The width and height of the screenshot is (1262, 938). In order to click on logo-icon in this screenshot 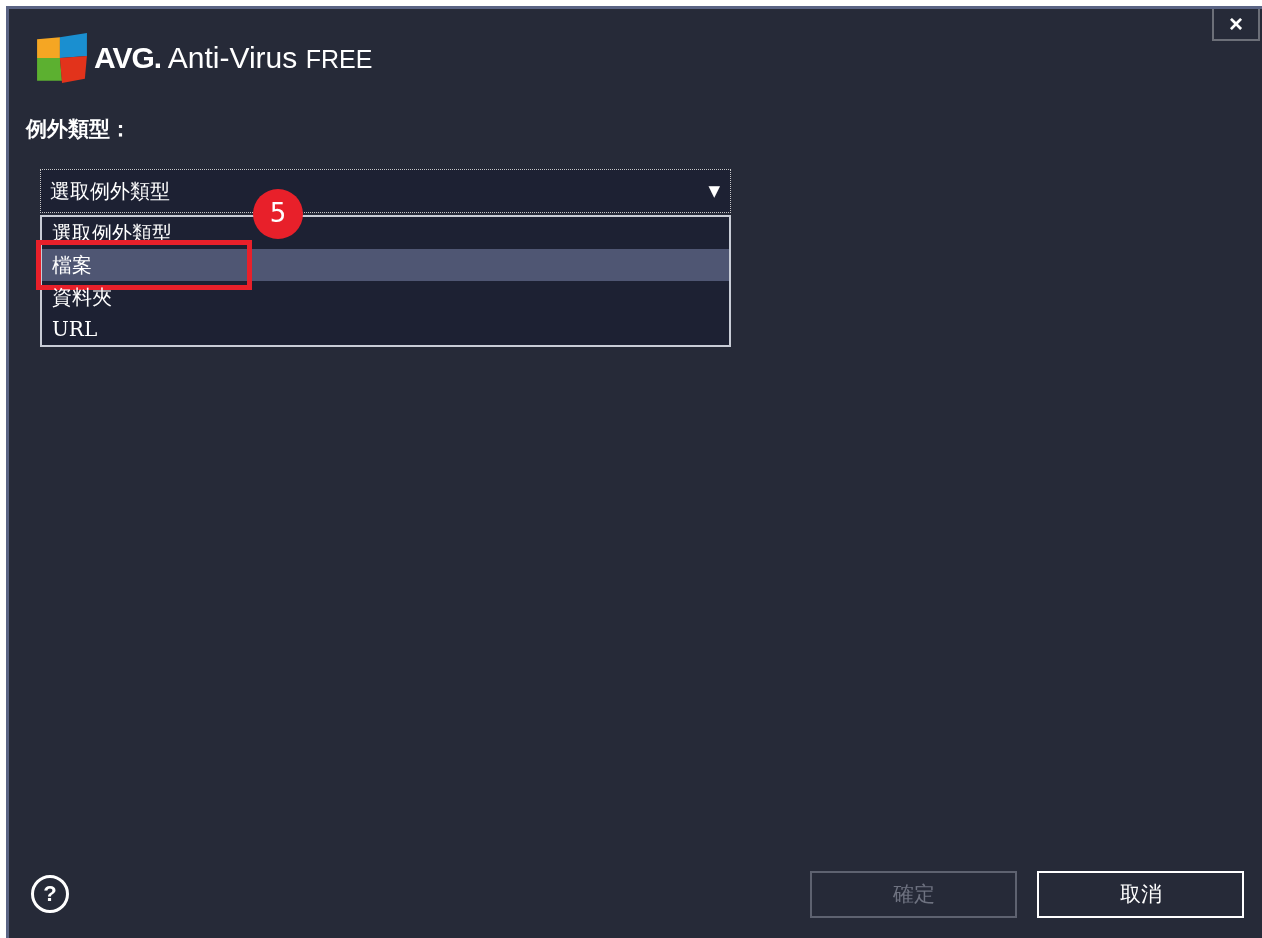, I will do `click(62, 58)`.